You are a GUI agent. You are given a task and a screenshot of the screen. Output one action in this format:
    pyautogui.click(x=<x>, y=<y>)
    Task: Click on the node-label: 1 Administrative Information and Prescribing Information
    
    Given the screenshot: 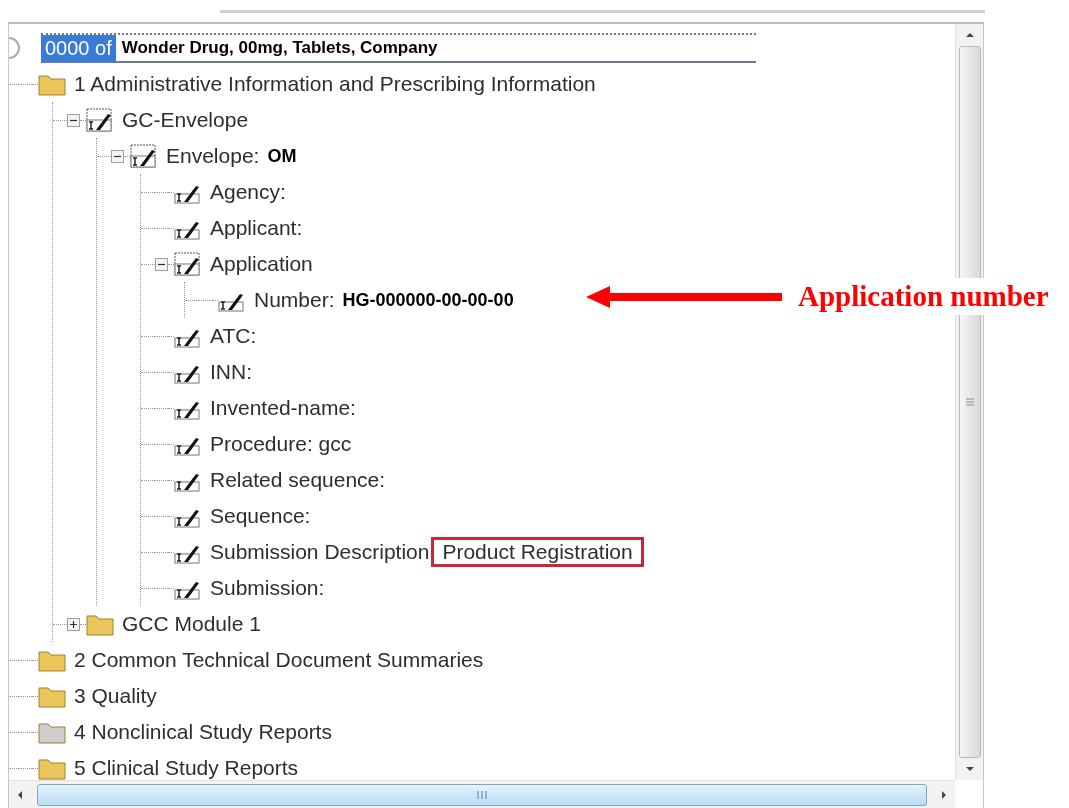 What is the action you would take?
    pyautogui.click(x=335, y=84)
    